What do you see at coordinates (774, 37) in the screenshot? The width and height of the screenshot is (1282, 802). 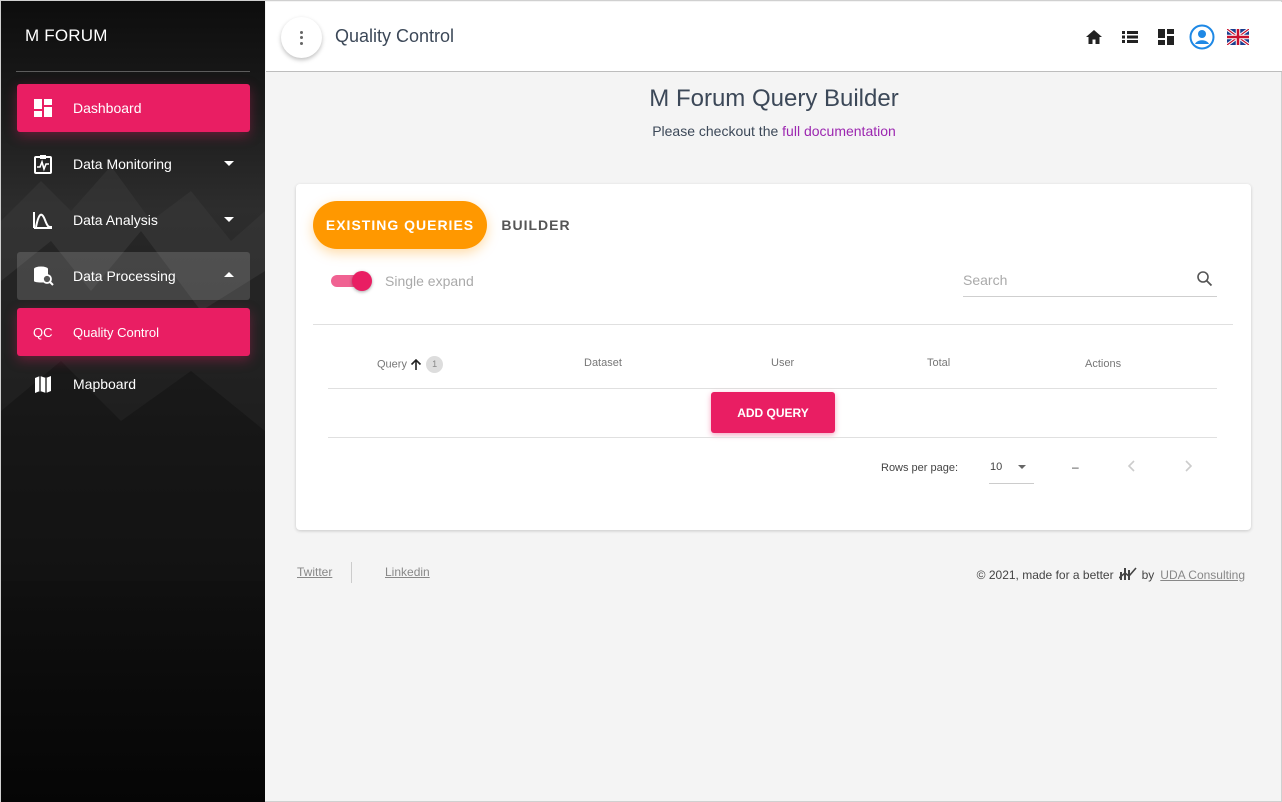 I see `top-bar: Quality Control` at bounding box center [774, 37].